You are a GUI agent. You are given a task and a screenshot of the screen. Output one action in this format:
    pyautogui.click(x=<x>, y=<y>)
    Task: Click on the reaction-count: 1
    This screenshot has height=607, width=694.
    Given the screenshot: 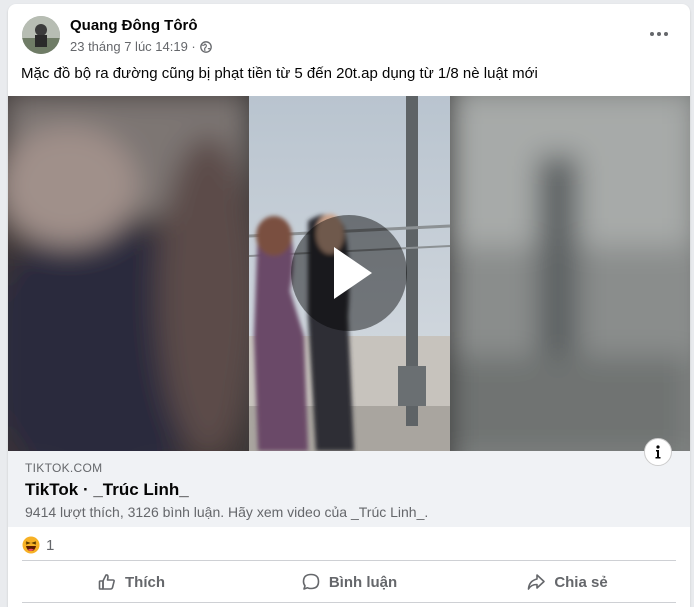 What is the action you would take?
    pyautogui.click(x=50, y=545)
    